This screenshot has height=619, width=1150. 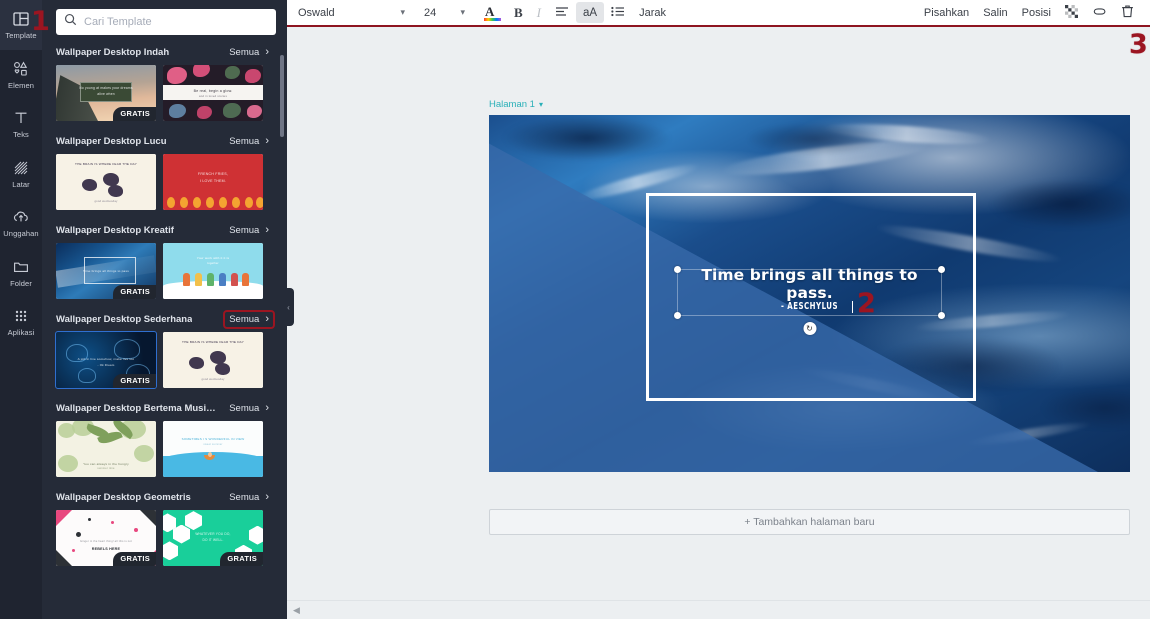 What do you see at coordinates (941, 269) in the screenshot?
I see `resize-handle-top-right` at bounding box center [941, 269].